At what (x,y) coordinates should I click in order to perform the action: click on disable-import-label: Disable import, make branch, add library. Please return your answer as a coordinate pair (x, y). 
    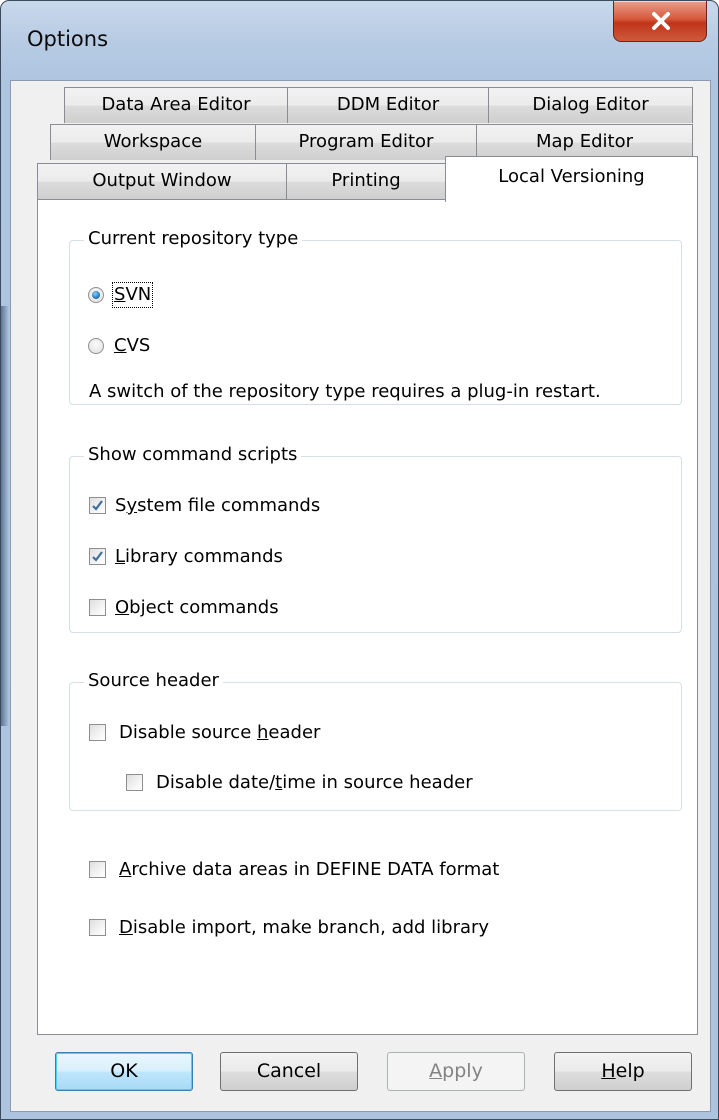
    Looking at the image, I should click on (304, 928).